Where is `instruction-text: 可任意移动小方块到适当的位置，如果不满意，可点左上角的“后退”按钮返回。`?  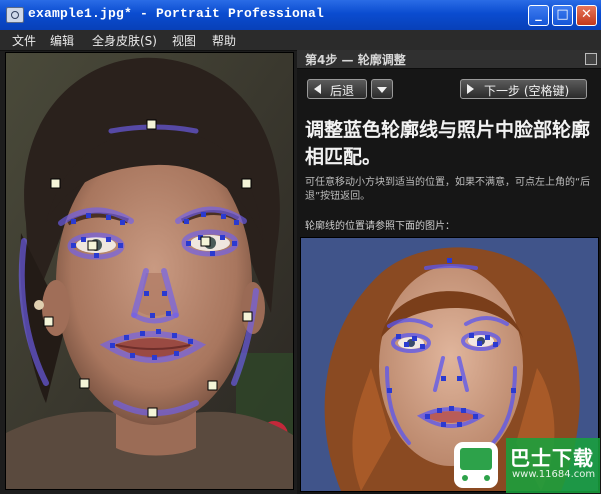 instruction-text: 可任意移动小方块到适当的位置，如果不满意，可点左上角的“后退”按钮返回。 is located at coordinates (448, 189).